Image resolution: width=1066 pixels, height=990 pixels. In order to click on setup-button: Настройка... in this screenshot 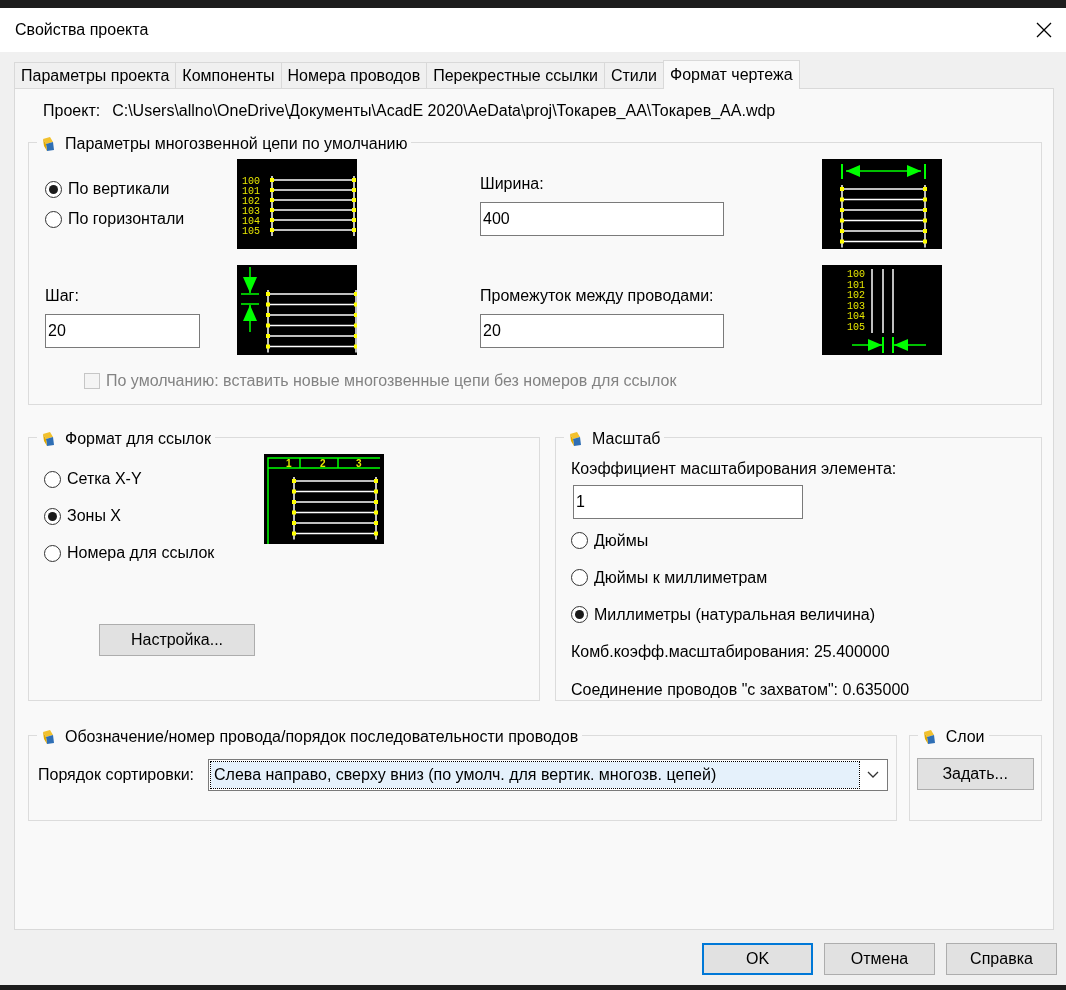, I will do `click(177, 640)`.